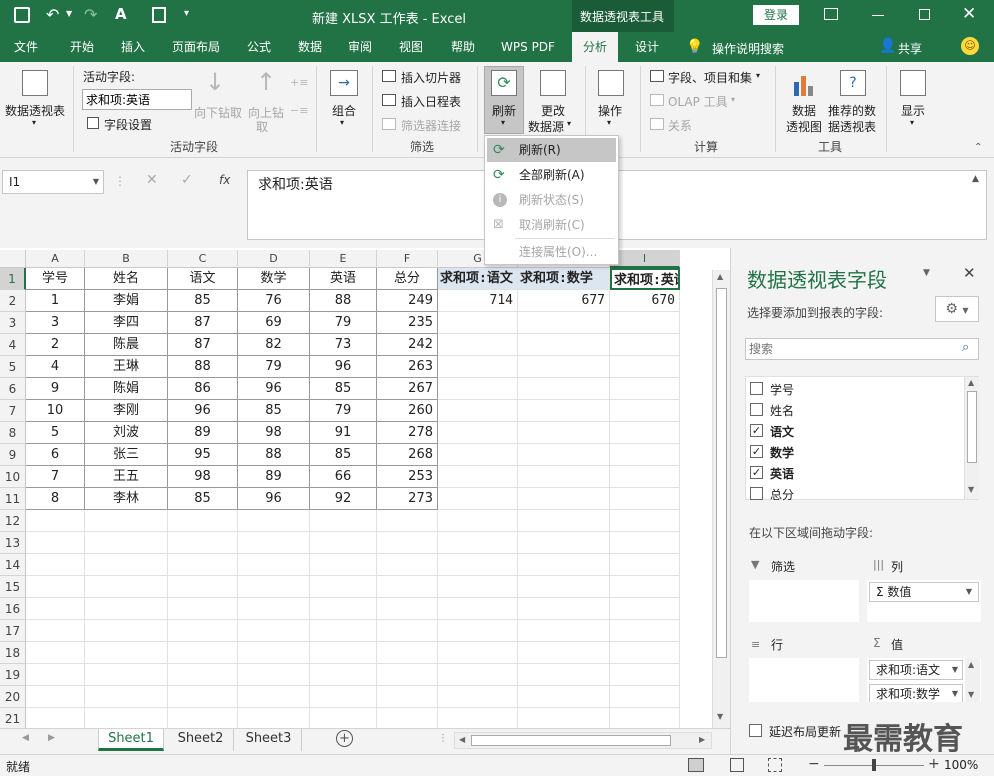 This screenshot has width=994, height=776. Describe the element at coordinates (407, 323) in the screenshot. I see `cell: 235` at that location.